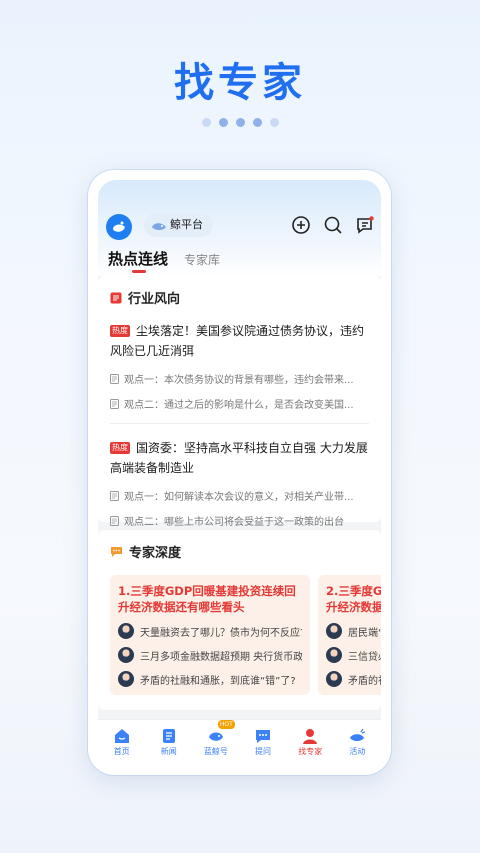 The height and width of the screenshot is (853, 480). Describe the element at coordinates (239, 742) in the screenshot. I see `bottom-navigation: 首页 新闻 HOT 蓝鲸号 提问 找专家 活动` at that location.